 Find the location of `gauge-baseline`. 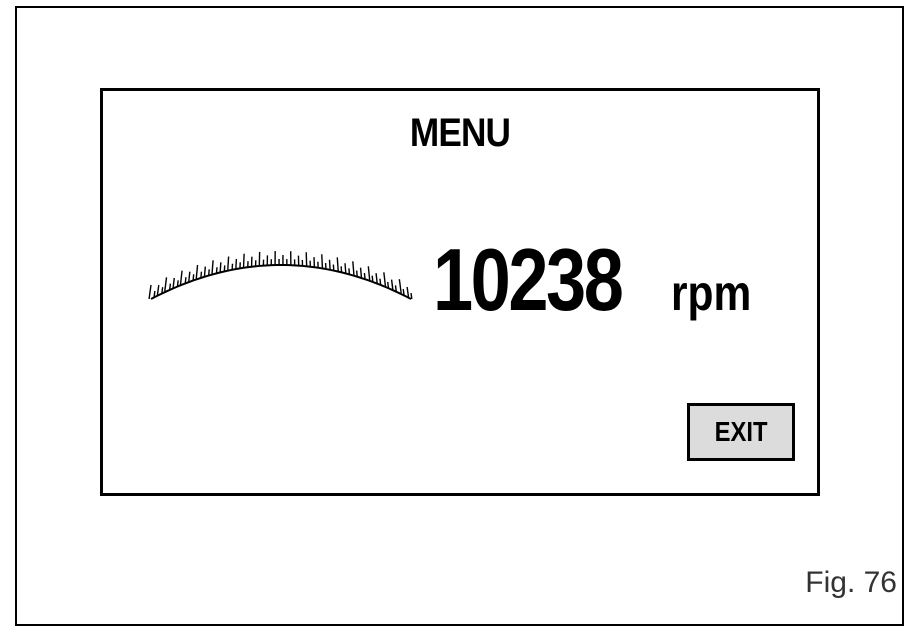

gauge-baseline is located at coordinates (281, 282).